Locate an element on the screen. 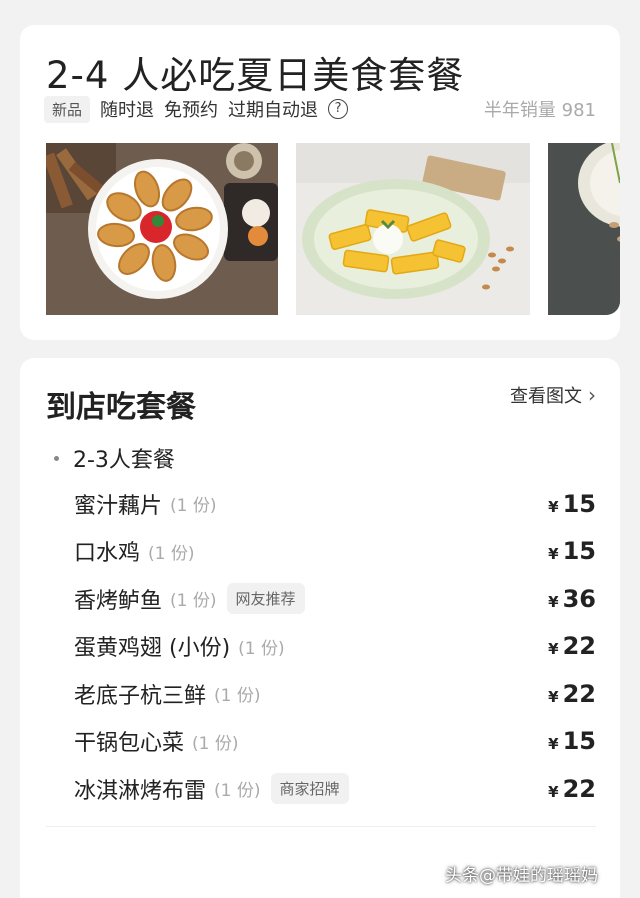 The width and height of the screenshot is (640, 898). product-tags-row: 新品 随时退 免预约 过期自动退 ? 半年销量 981 is located at coordinates (320, 109).